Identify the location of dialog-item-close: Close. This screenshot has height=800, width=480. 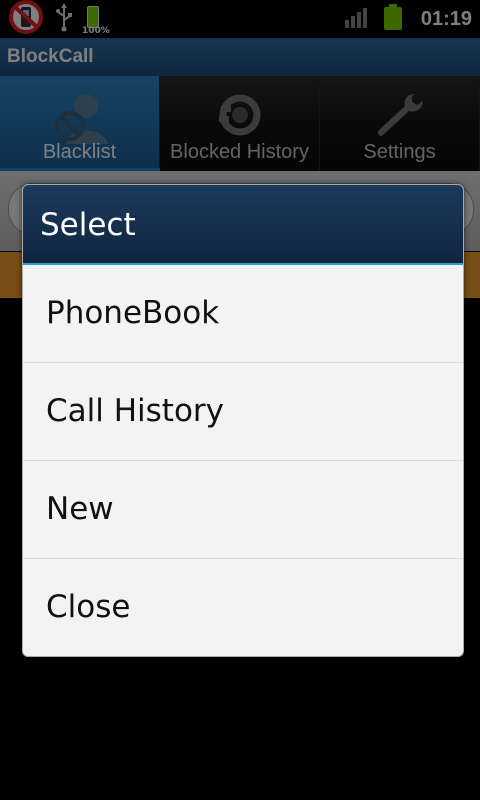
(243, 607).